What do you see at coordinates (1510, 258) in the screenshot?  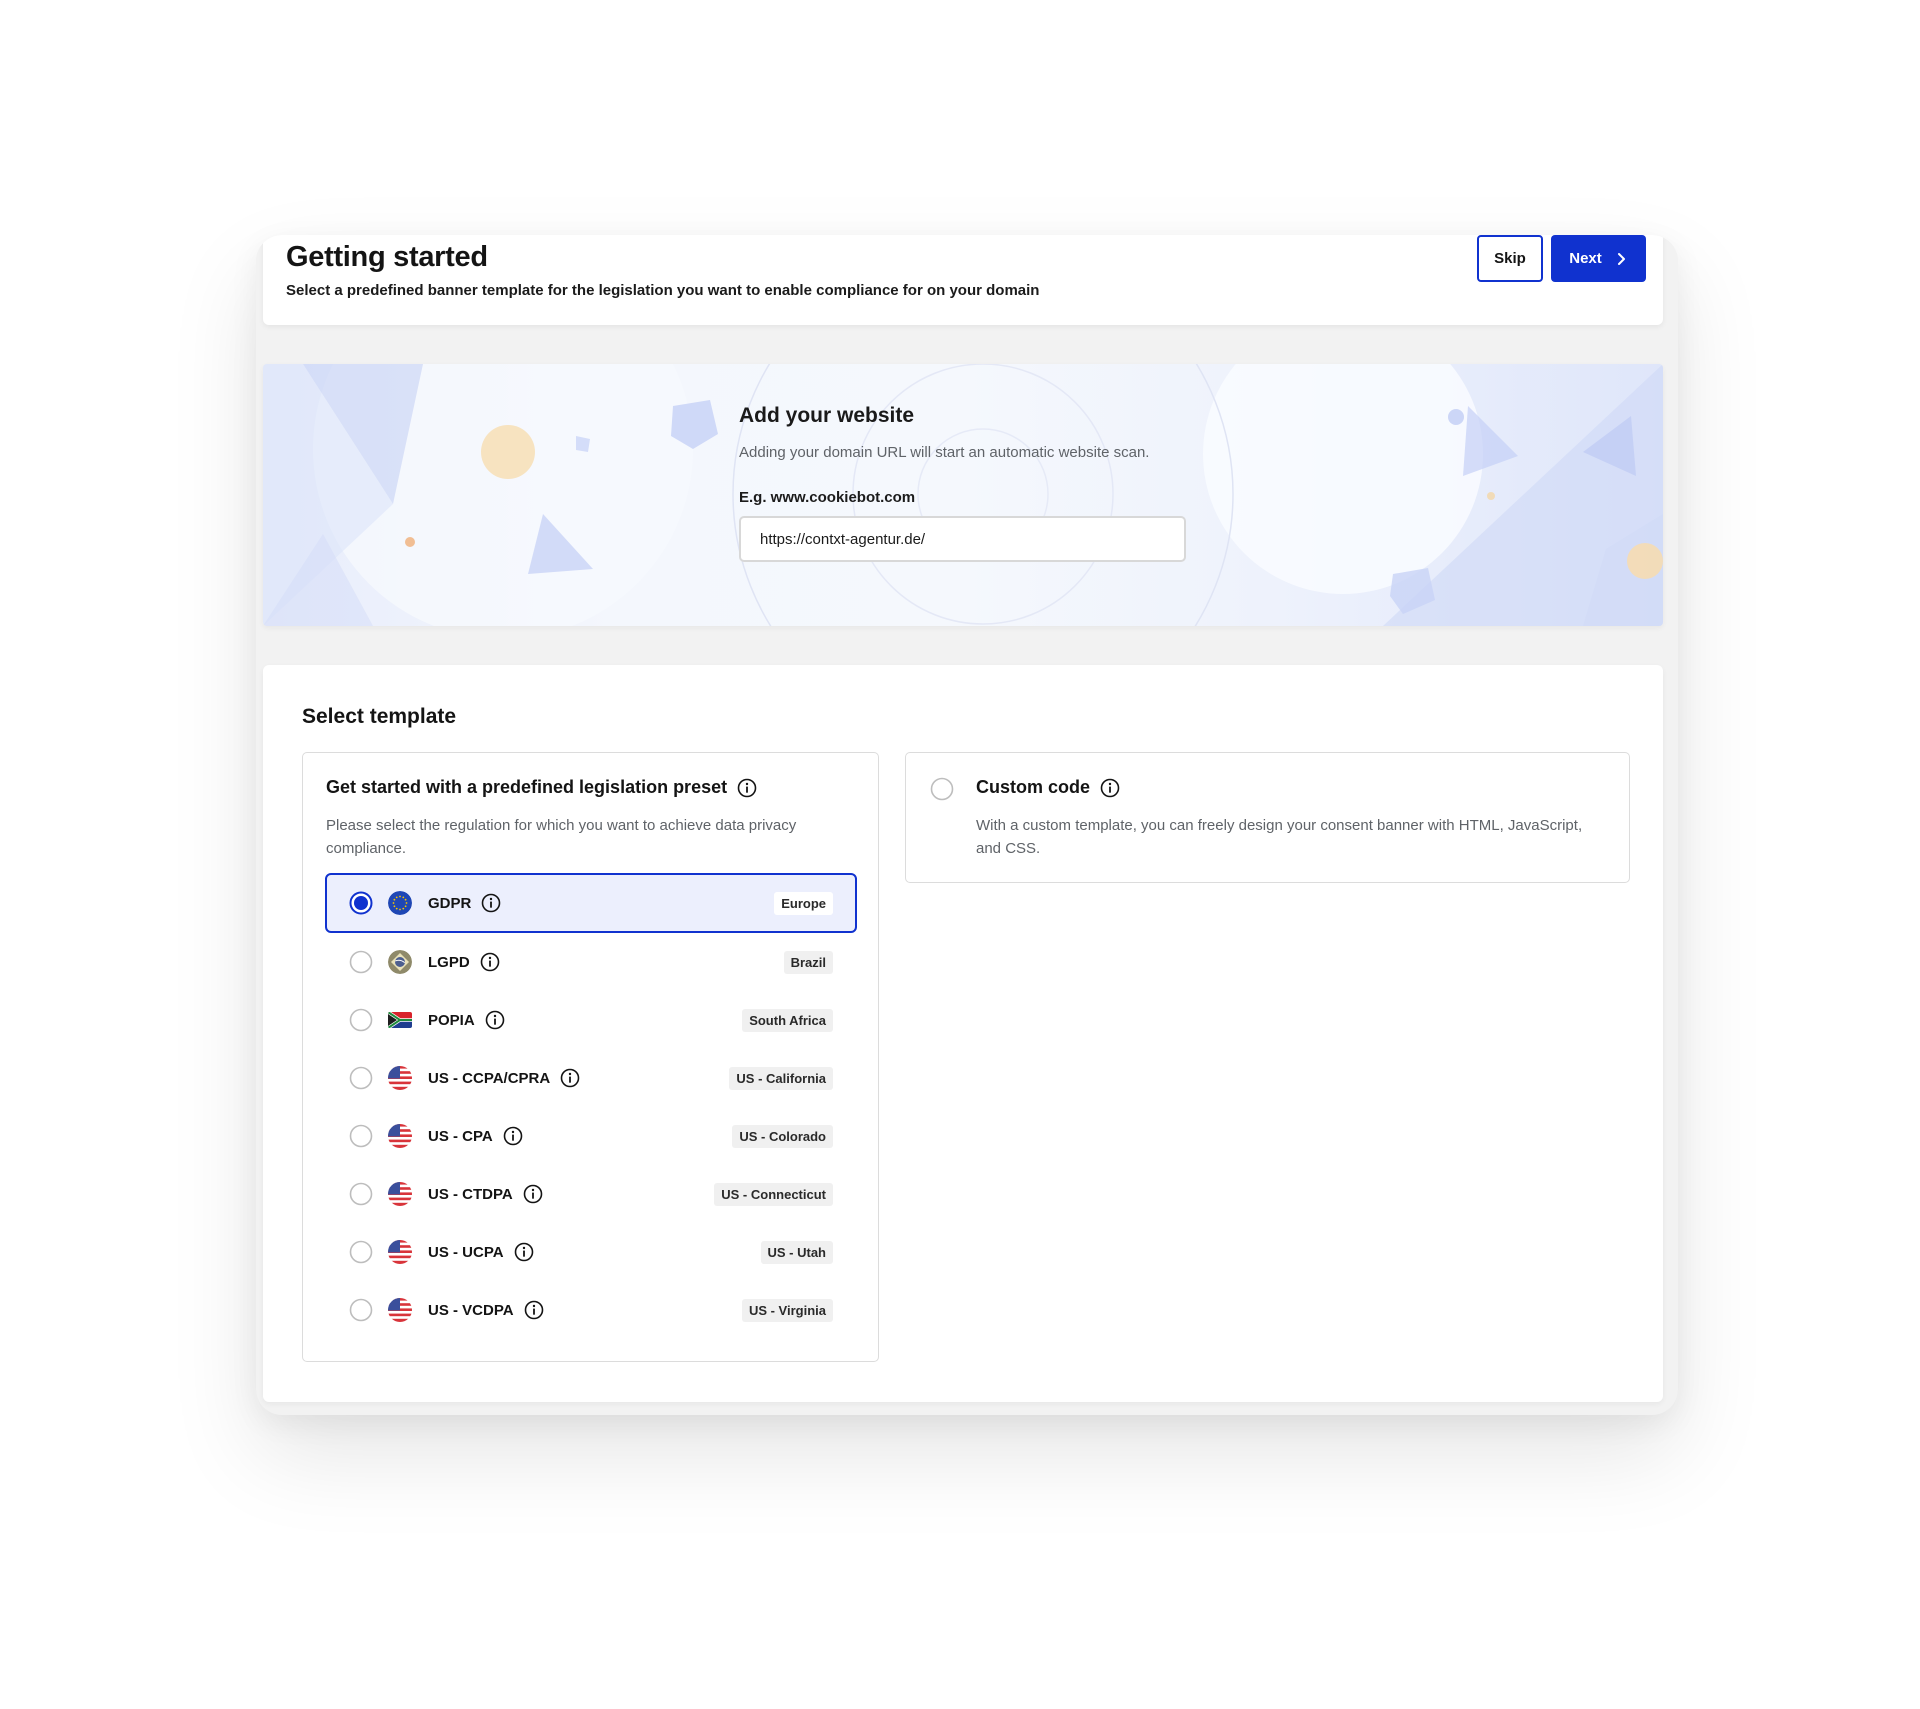 I see `skip-button: Skip` at bounding box center [1510, 258].